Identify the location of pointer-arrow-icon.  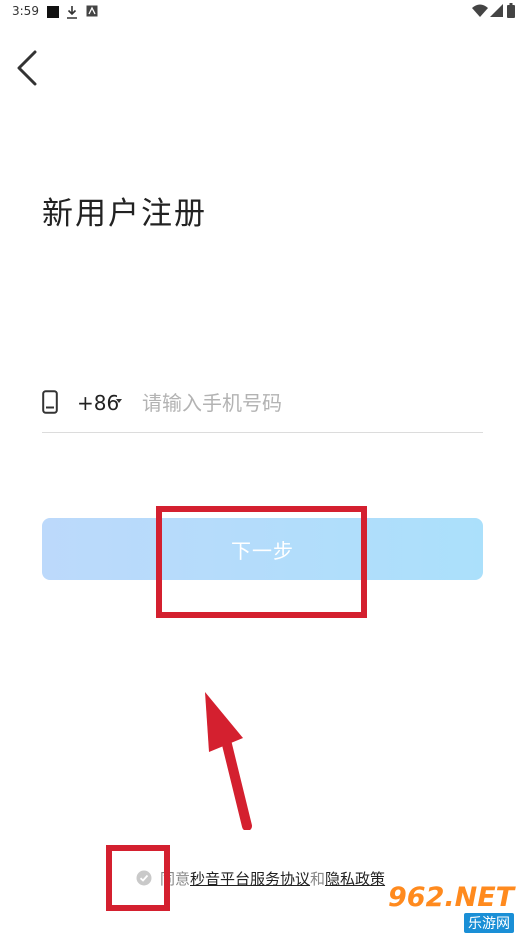
(228, 761).